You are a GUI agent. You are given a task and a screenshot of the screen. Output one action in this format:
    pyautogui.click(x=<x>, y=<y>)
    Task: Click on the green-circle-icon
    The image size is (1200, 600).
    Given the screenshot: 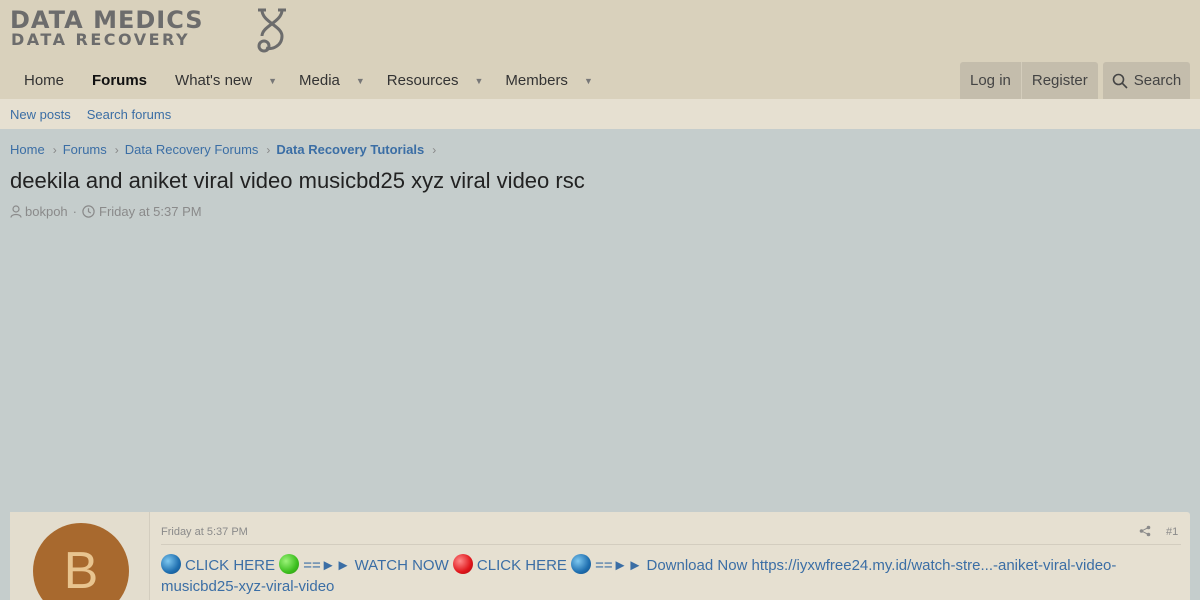 What is the action you would take?
    pyautogui.click(x=289, y=564)
    